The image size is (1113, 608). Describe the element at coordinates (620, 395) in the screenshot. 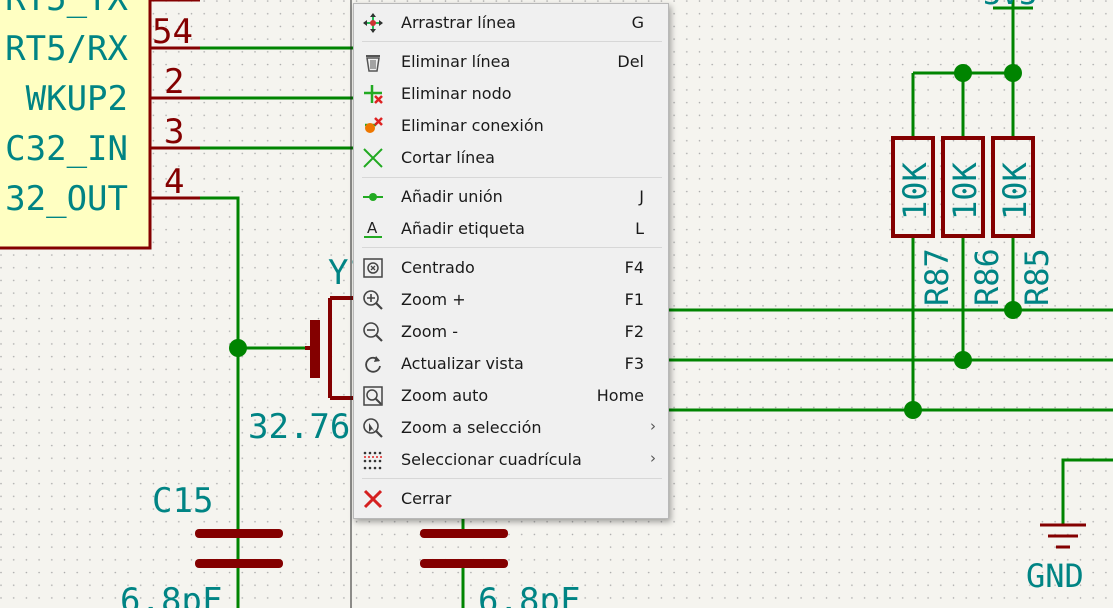

I see `menu-item-shortcut: Home` at that location.